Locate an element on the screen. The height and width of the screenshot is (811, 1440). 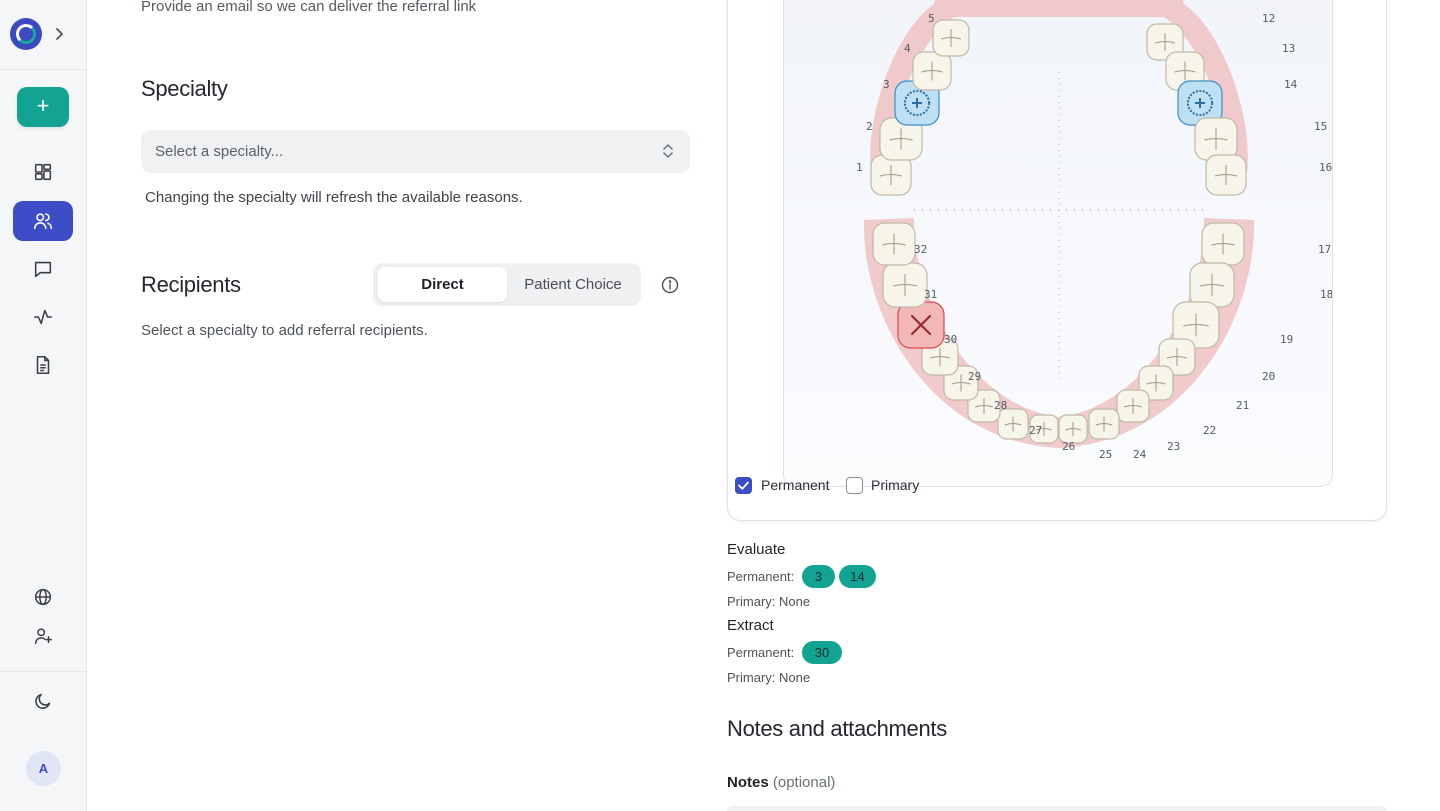
chevron-right-icon is located at coordinates (60, 34).